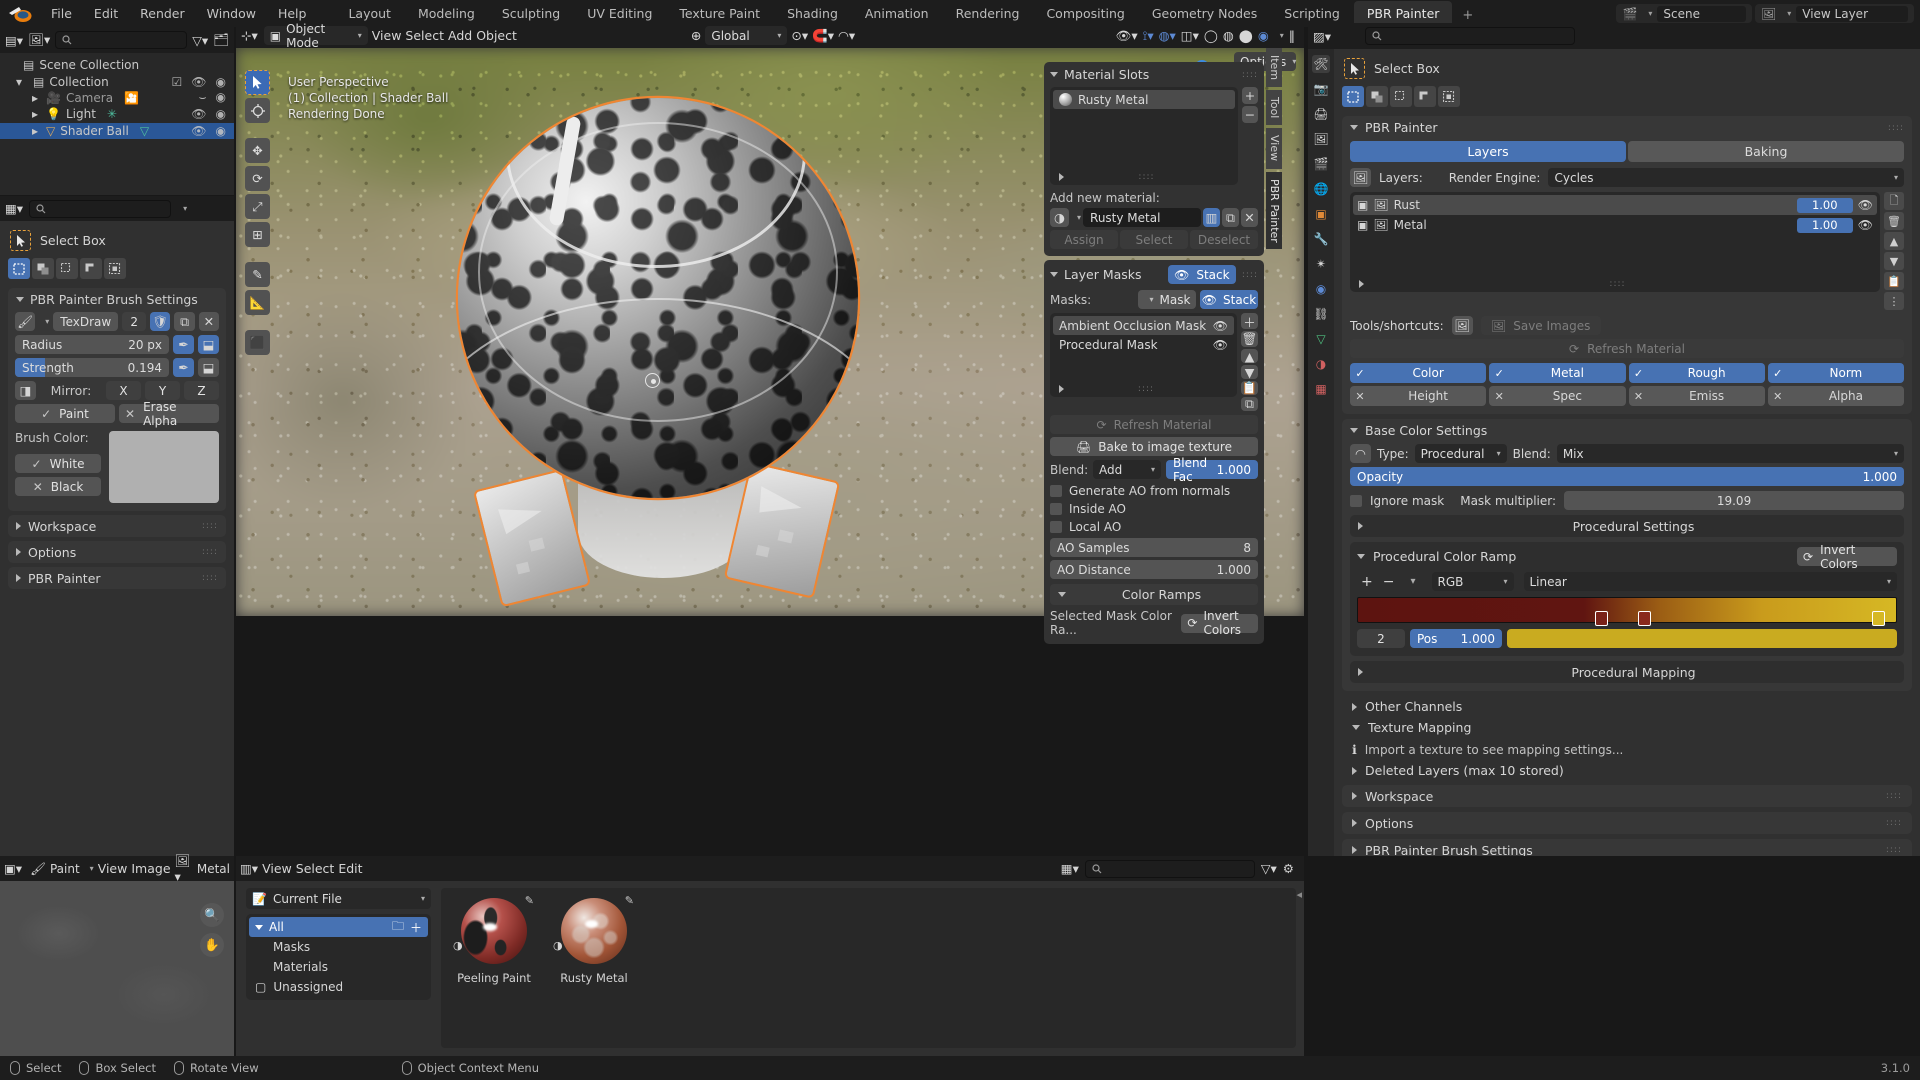  I want to click on bake-to-image-button: 🖨 Bake to image texture, so click(1154, 446).